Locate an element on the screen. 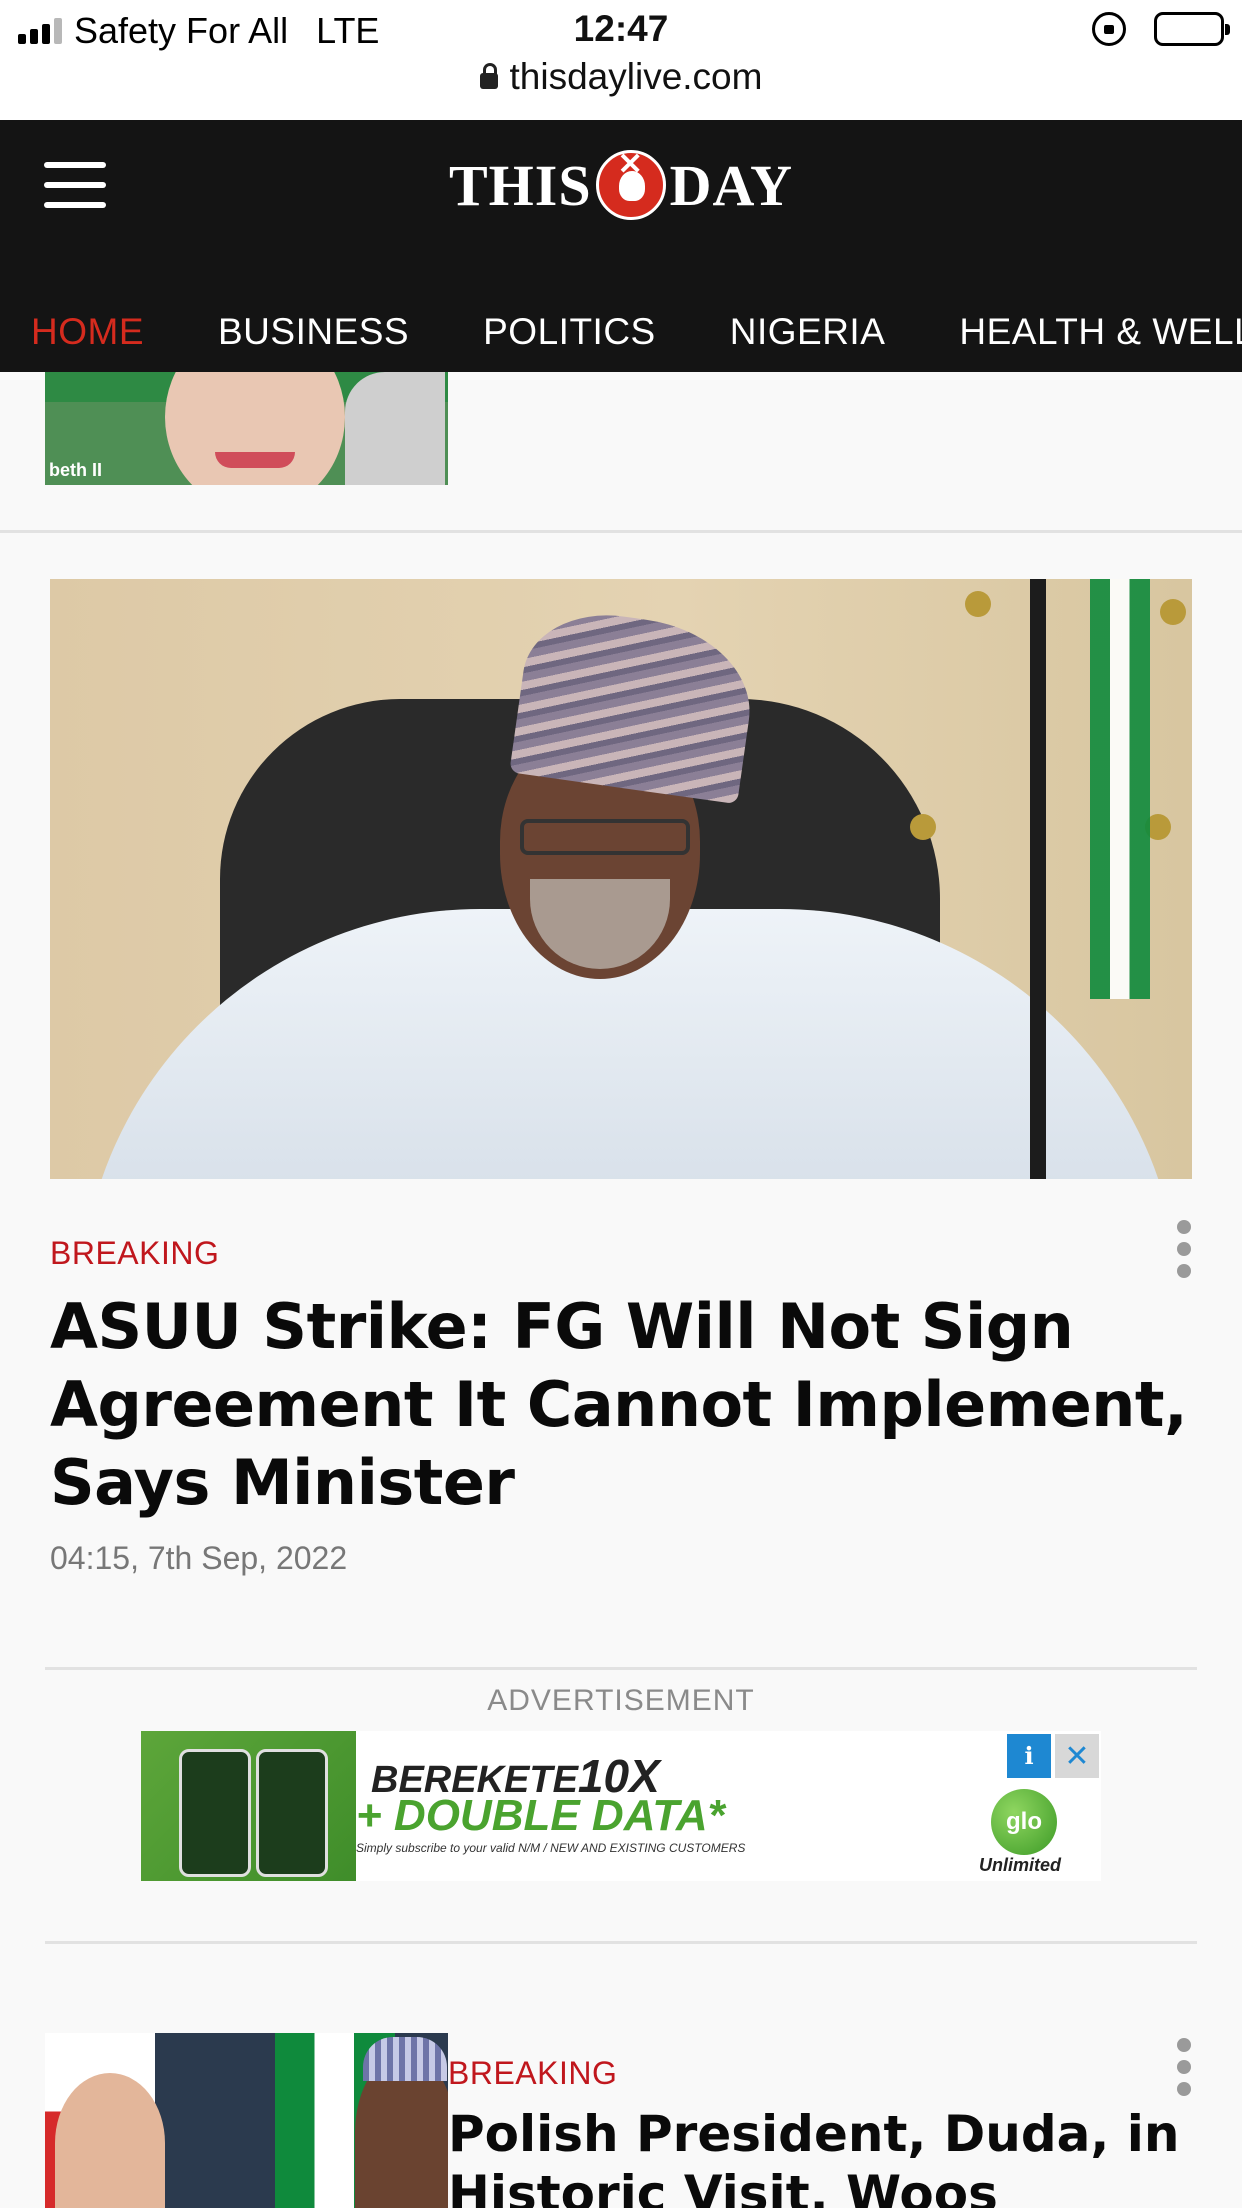  status-time: 12:47 is located at coordinates (621, 28).